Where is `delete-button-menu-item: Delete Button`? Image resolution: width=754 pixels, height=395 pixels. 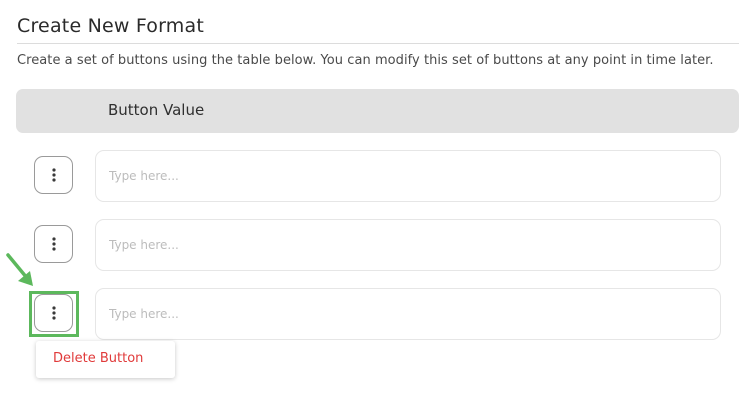 delete-button-menu-item: Delete Button is located at coordinates (98, 358).